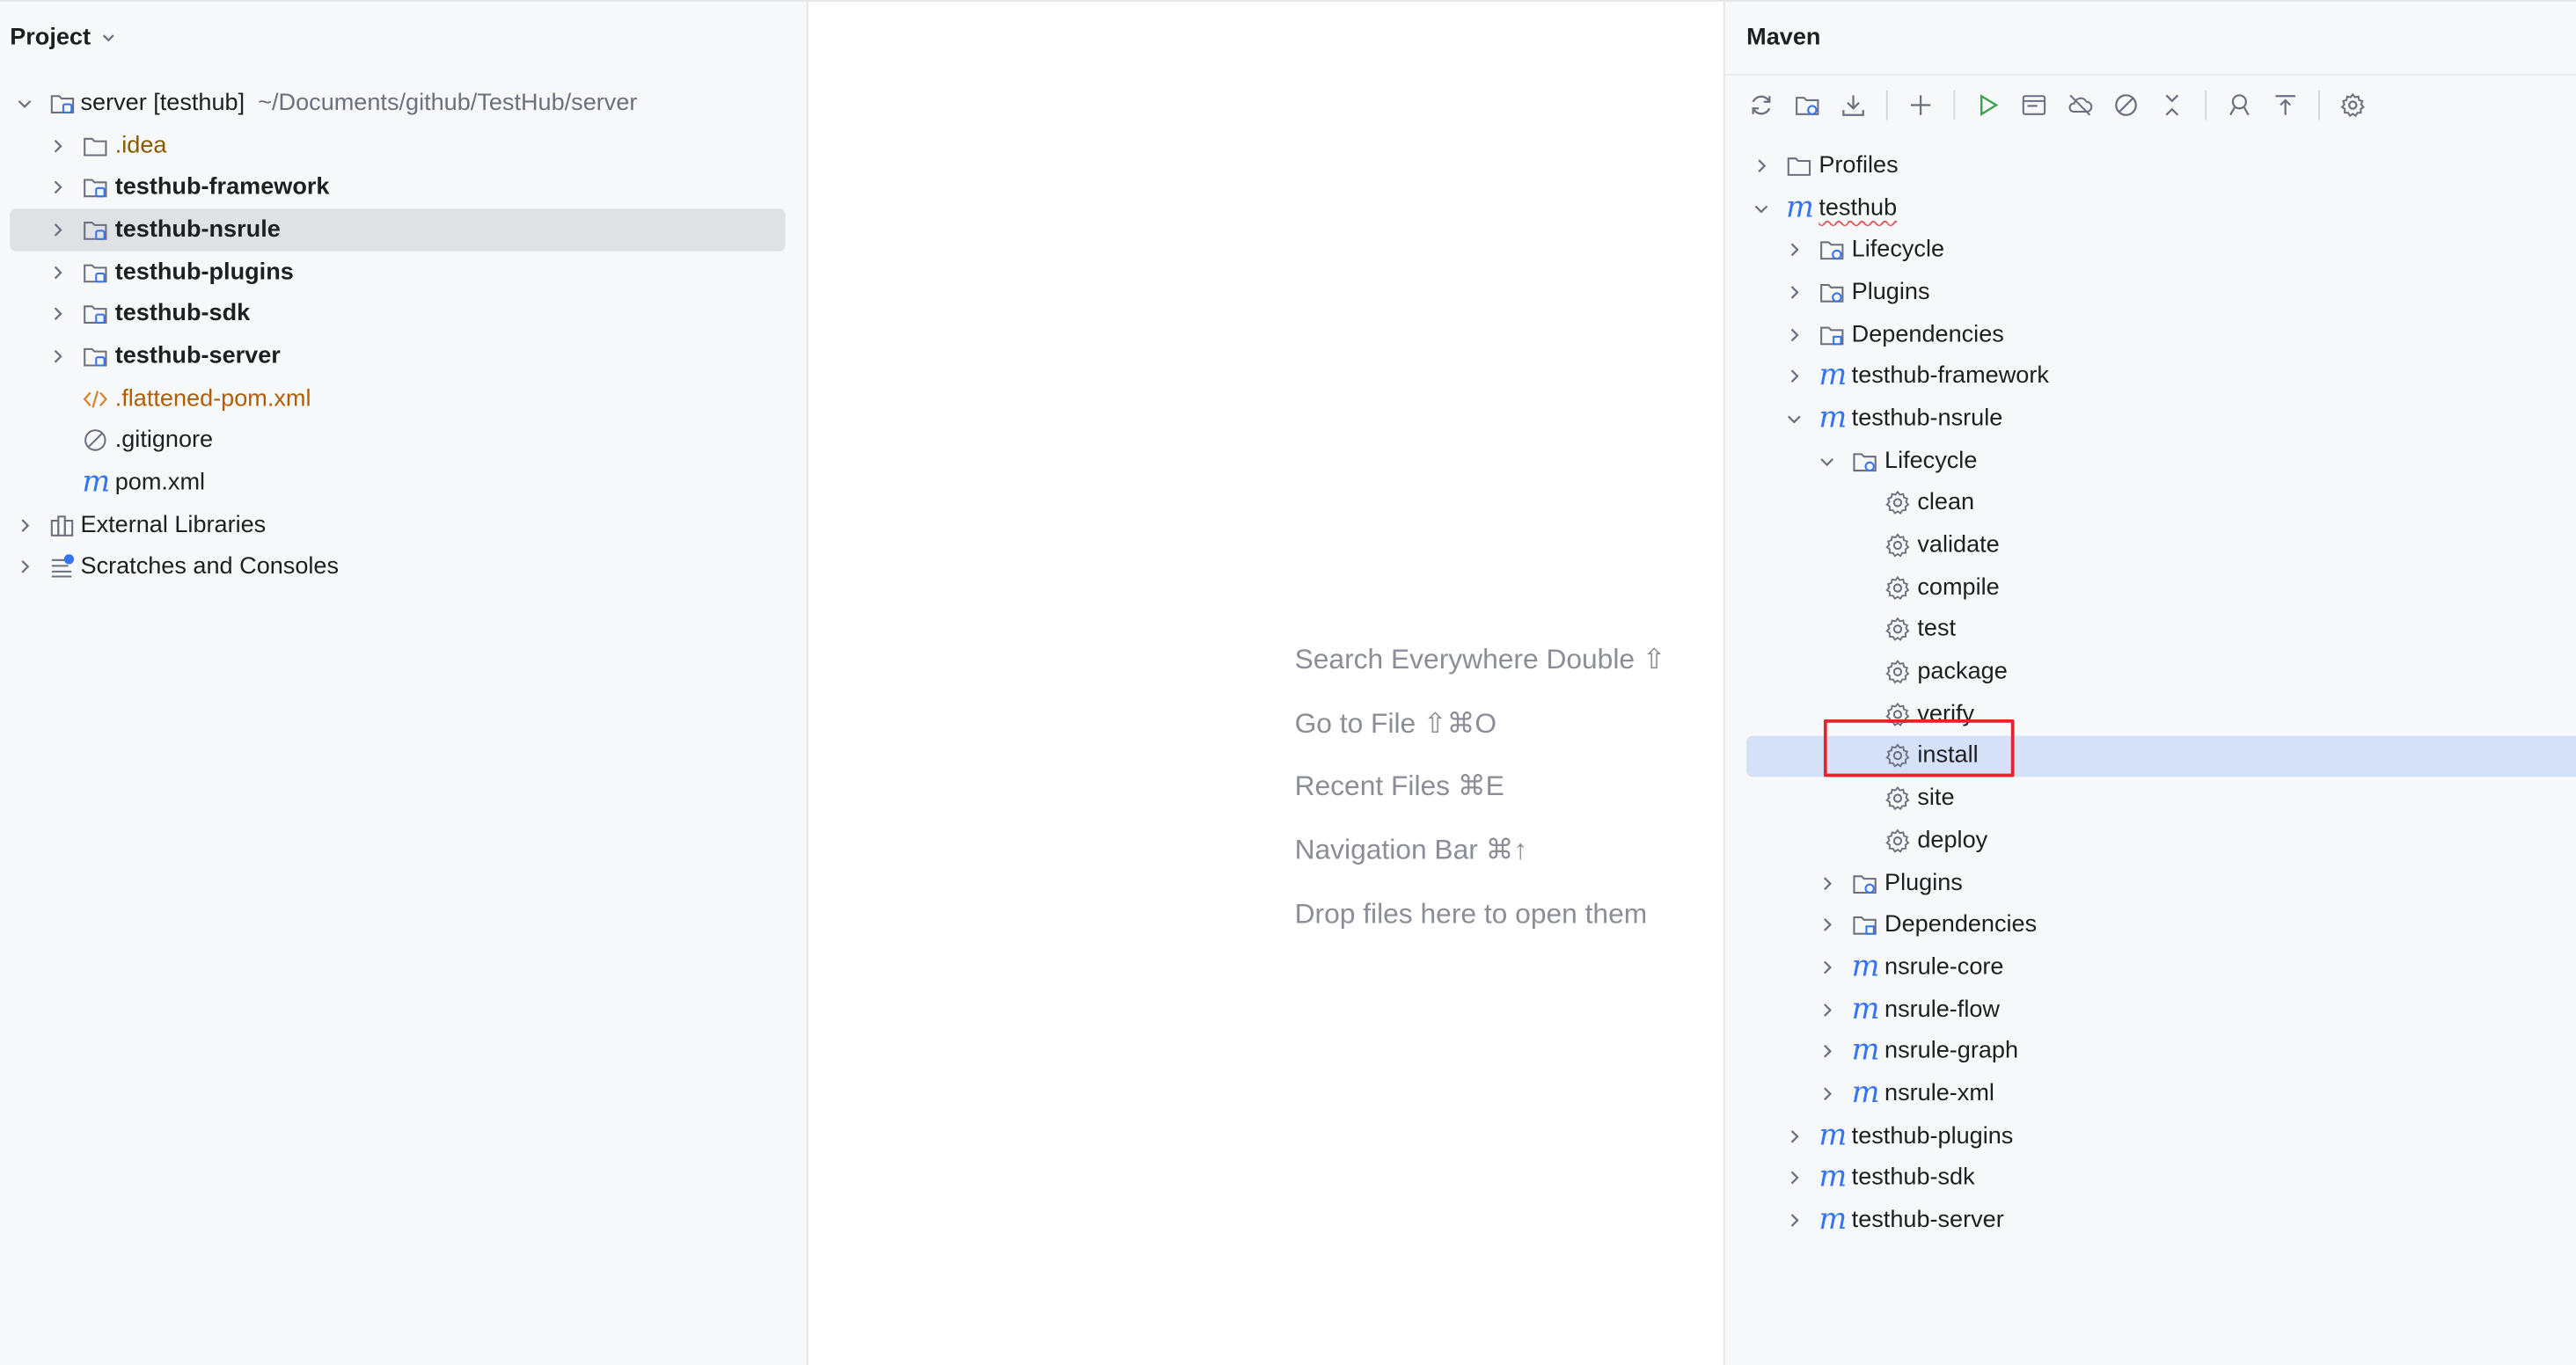  Describe the element at coordinates (403, 229) in the screenshot. I see `tree-row-testhub-nsrule: testhub-nsrule` at that location.